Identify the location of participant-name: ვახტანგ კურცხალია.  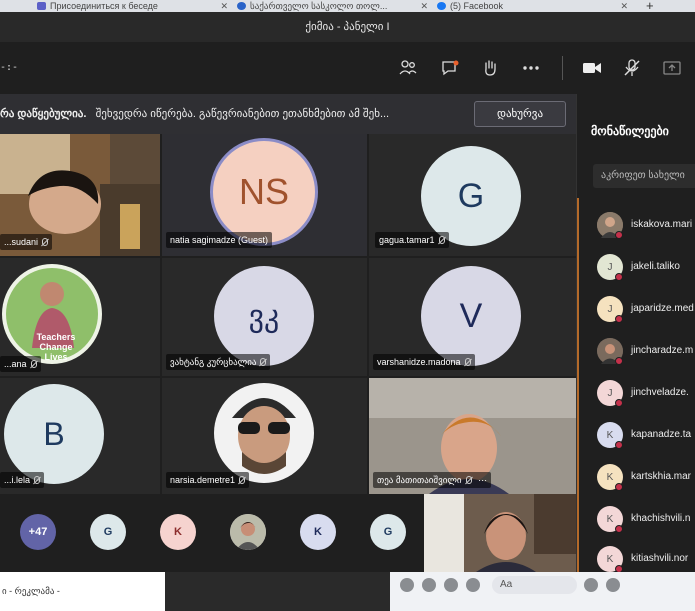
(218, 362).